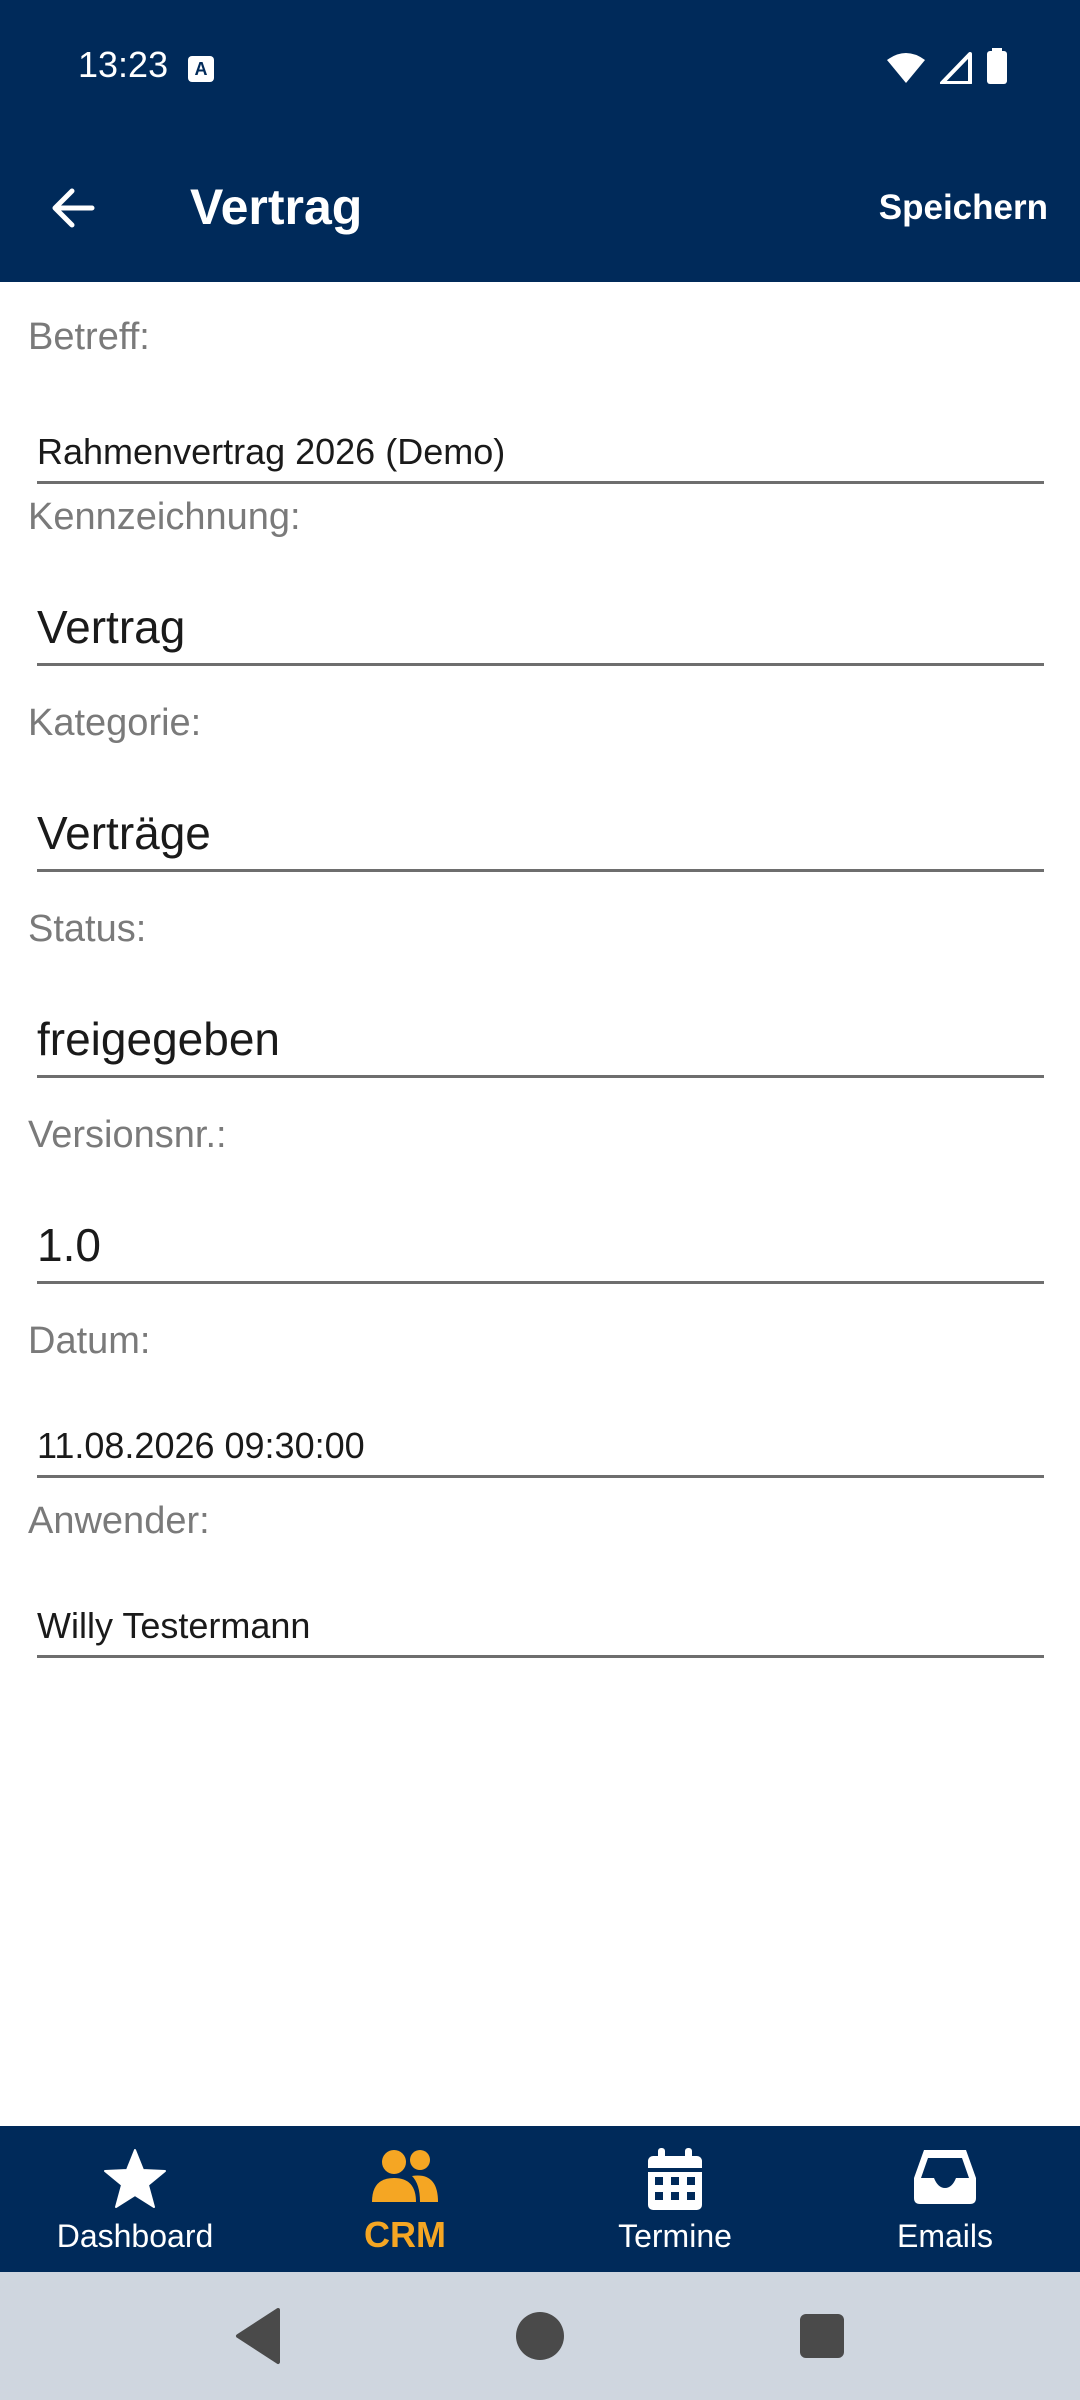  I want to click on versionsnr-input, so click(540, 1246).